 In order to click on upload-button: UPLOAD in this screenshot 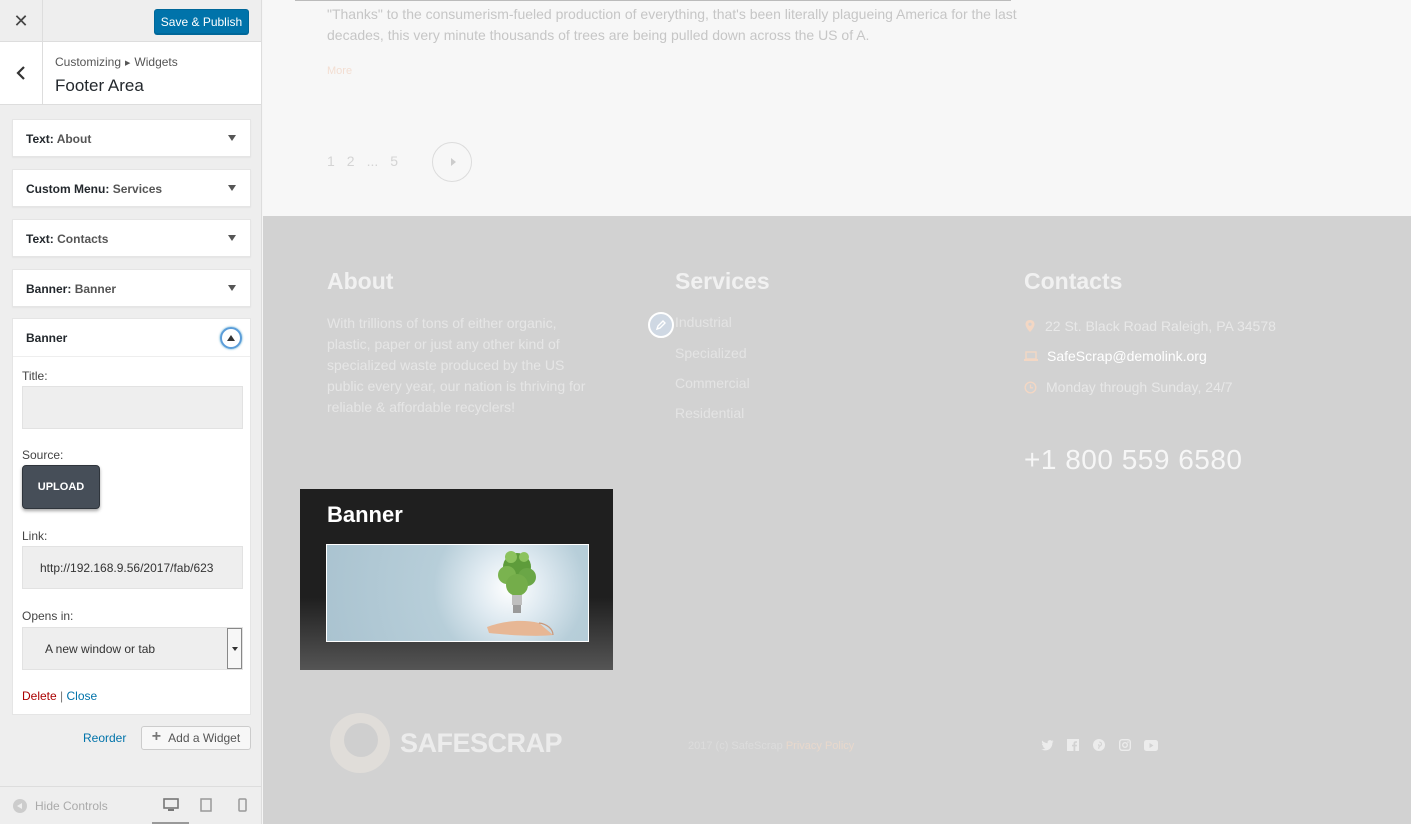, I will do `click(61, 487)`.